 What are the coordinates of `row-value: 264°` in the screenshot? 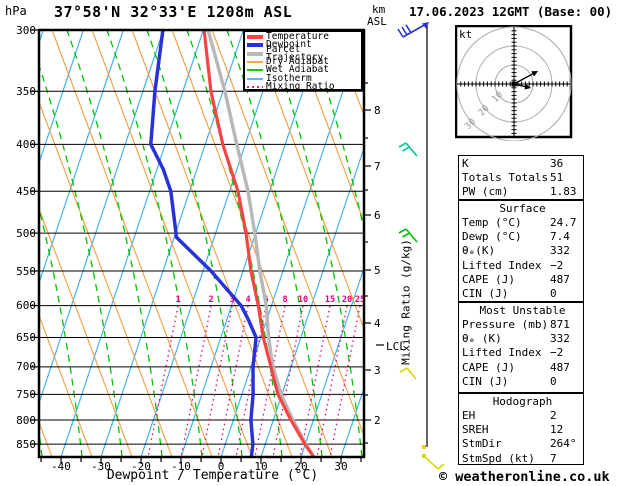 It's located at (563, 444).